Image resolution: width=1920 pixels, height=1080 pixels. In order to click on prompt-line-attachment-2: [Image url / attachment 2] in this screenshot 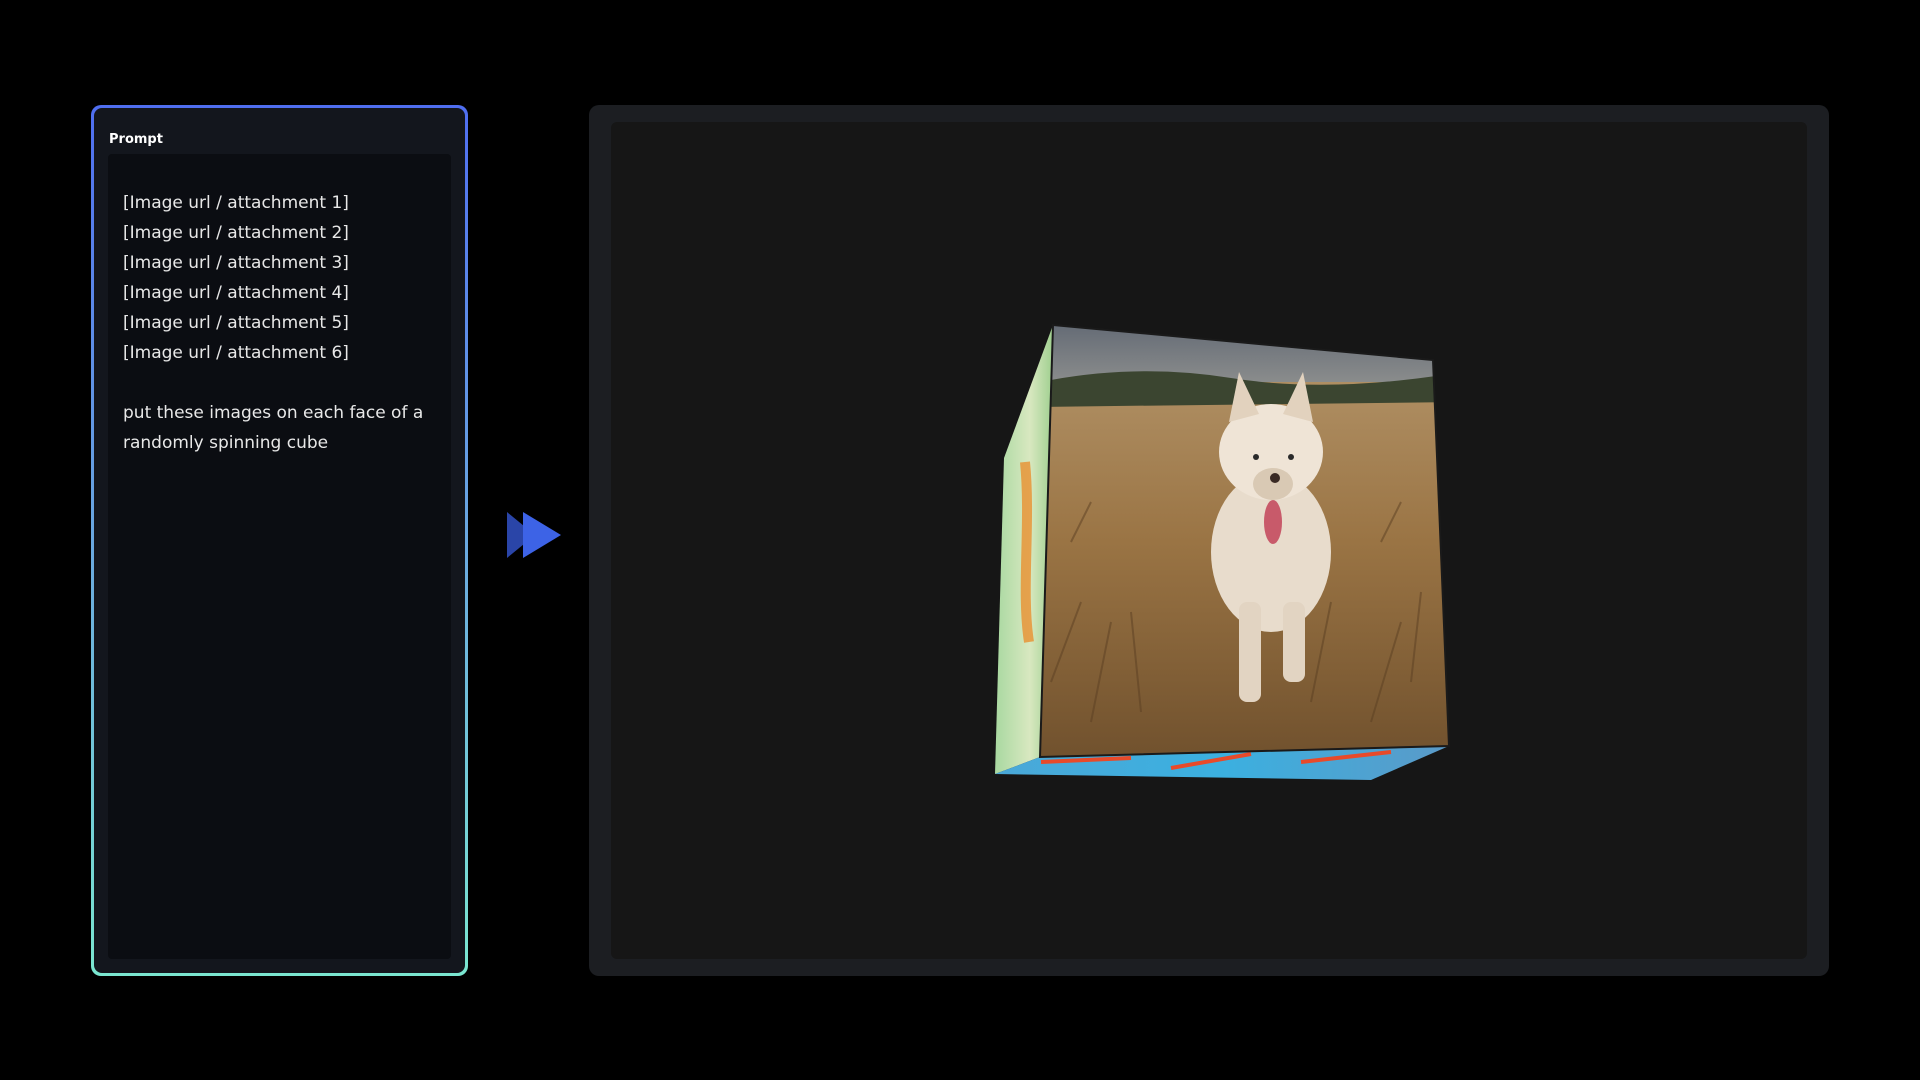, I will do `click(236, 233)`.